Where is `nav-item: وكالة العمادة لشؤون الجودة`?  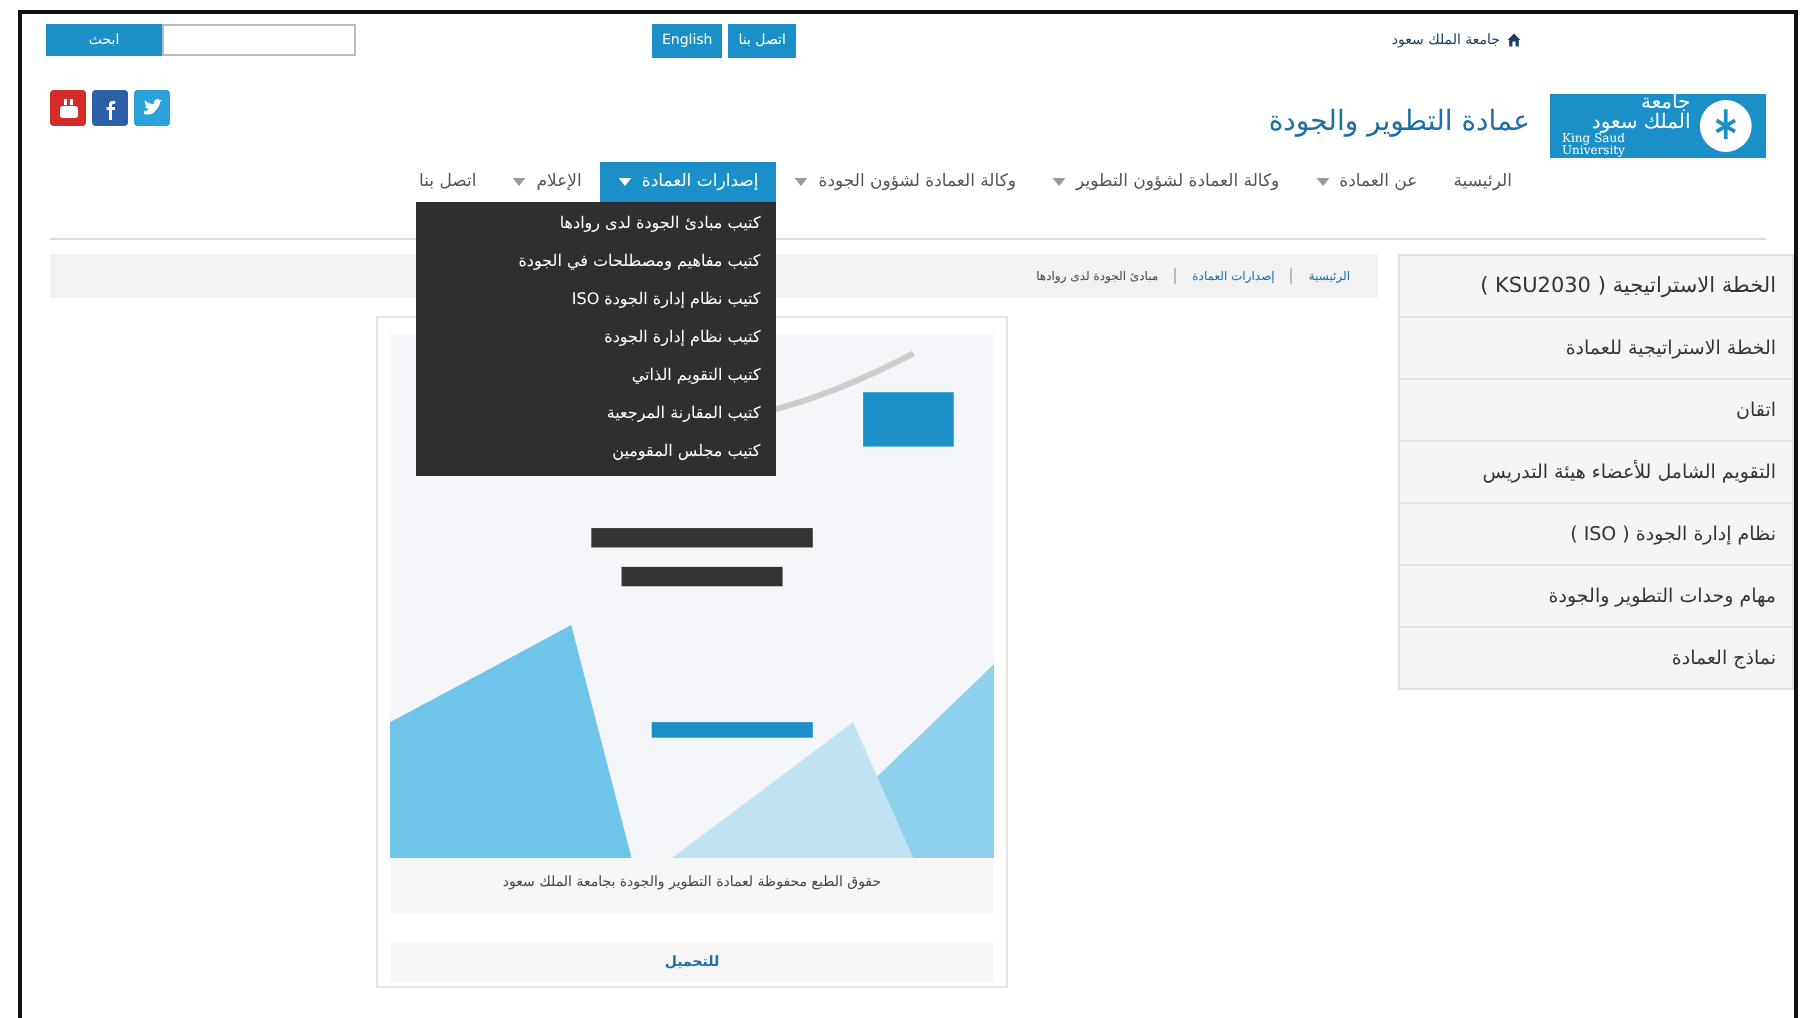 nav-item: وكالة العمادة لشؤون الجودة is located at coordinates (905, 182).